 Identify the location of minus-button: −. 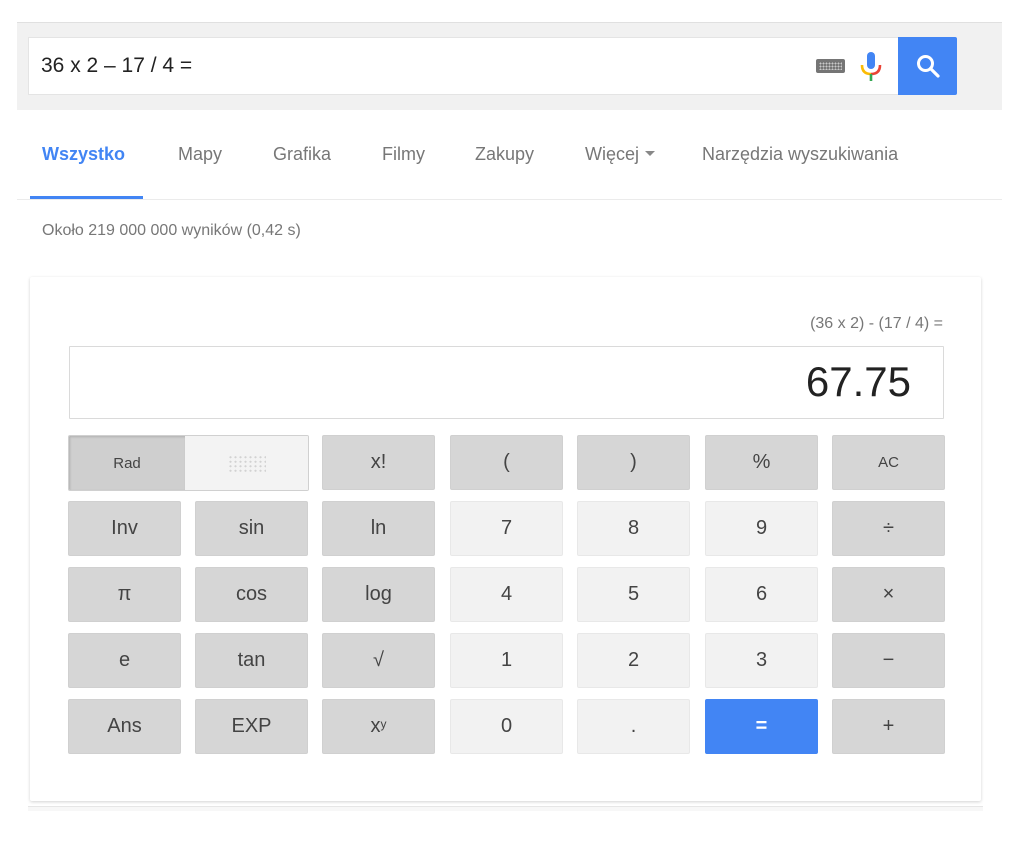
(888, 660).